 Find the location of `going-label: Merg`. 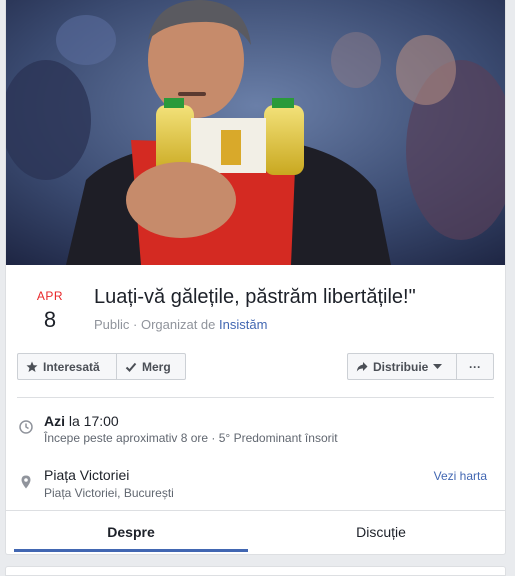

going-label: Merg is located at coordinates (156, 366).